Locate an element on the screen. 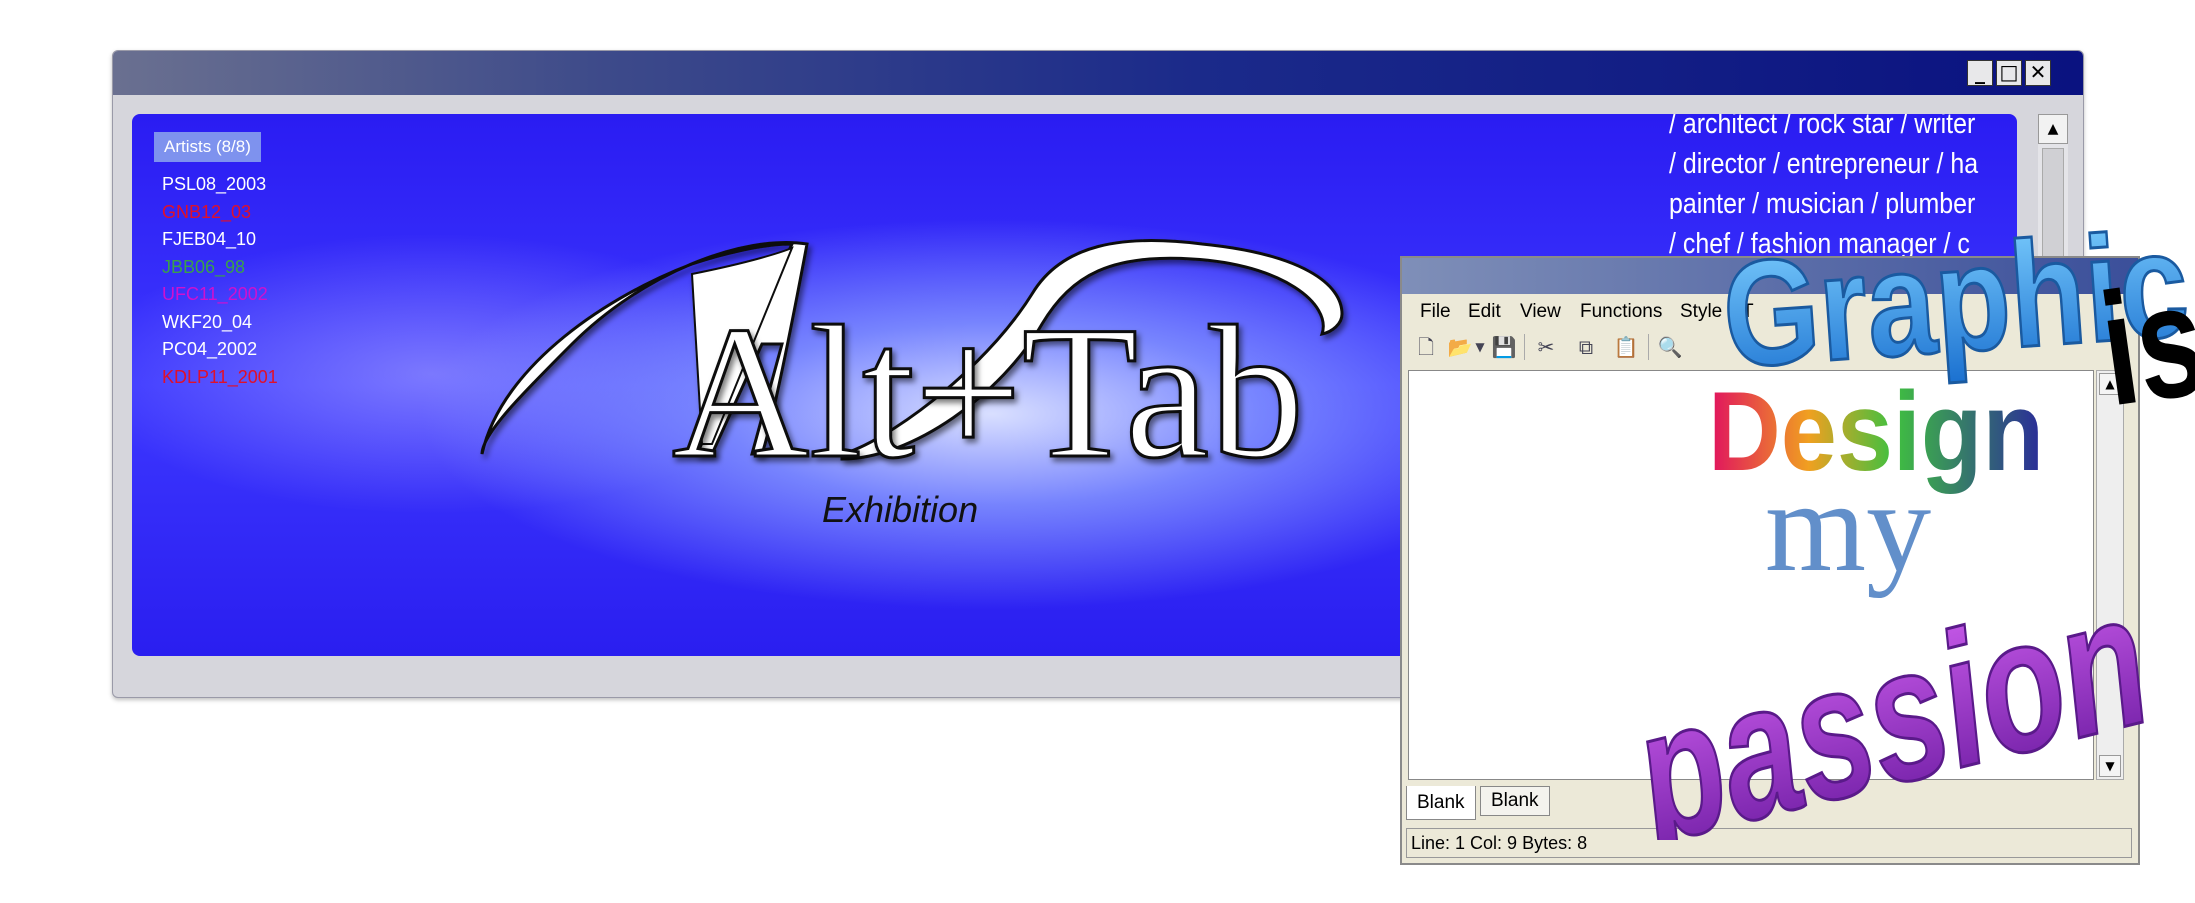  editor-scrollbar: ▲ ▼ is located at coordinates (2110, 575).